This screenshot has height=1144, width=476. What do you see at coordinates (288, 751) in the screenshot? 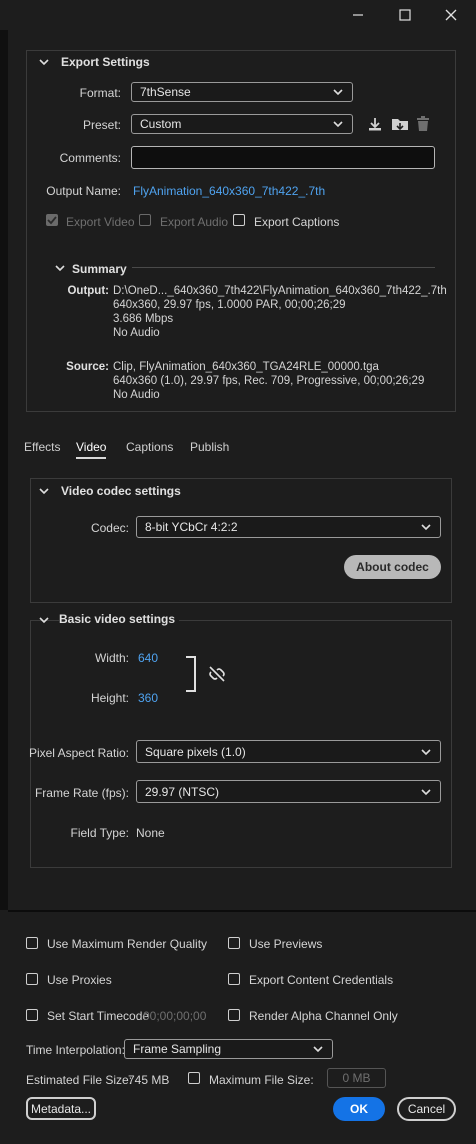
I see `pixel-aspect-select: Square pixels (1.0)` at bounding box center [288, 751].